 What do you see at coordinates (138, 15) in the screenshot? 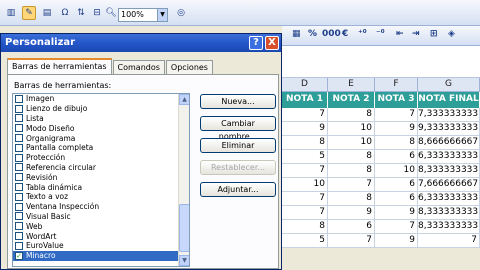
I see `zoom-box: 100%` at bounding box center [138, 15].